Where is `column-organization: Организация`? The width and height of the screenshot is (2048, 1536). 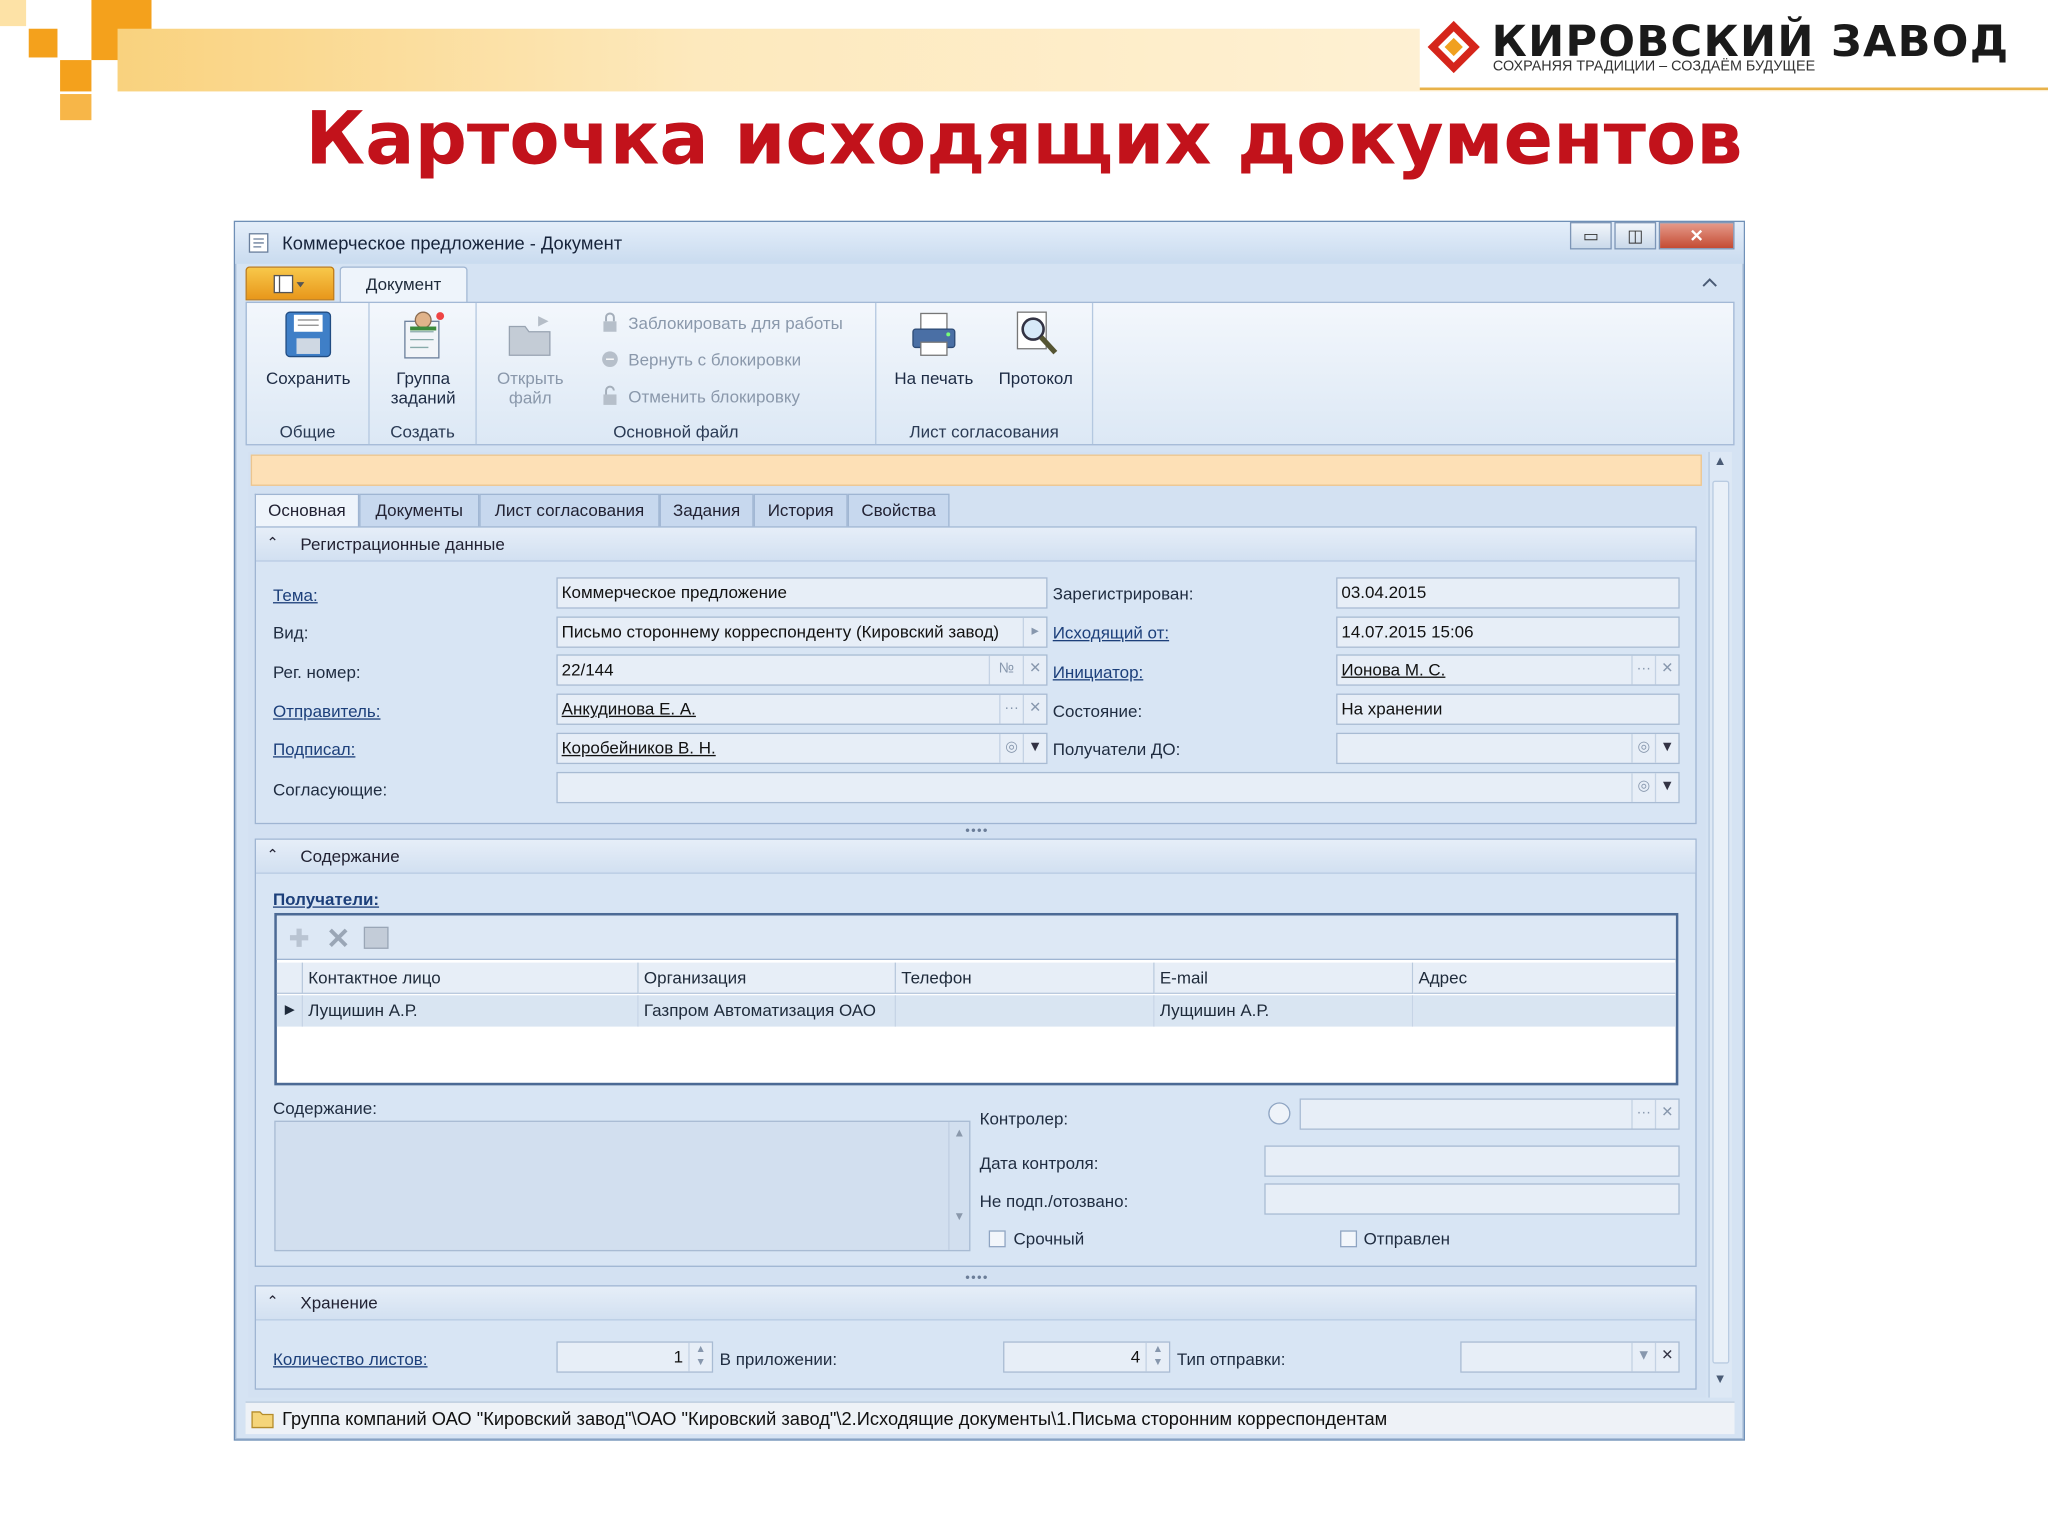
column-organization: Организация is located at coordinates (767, 978).